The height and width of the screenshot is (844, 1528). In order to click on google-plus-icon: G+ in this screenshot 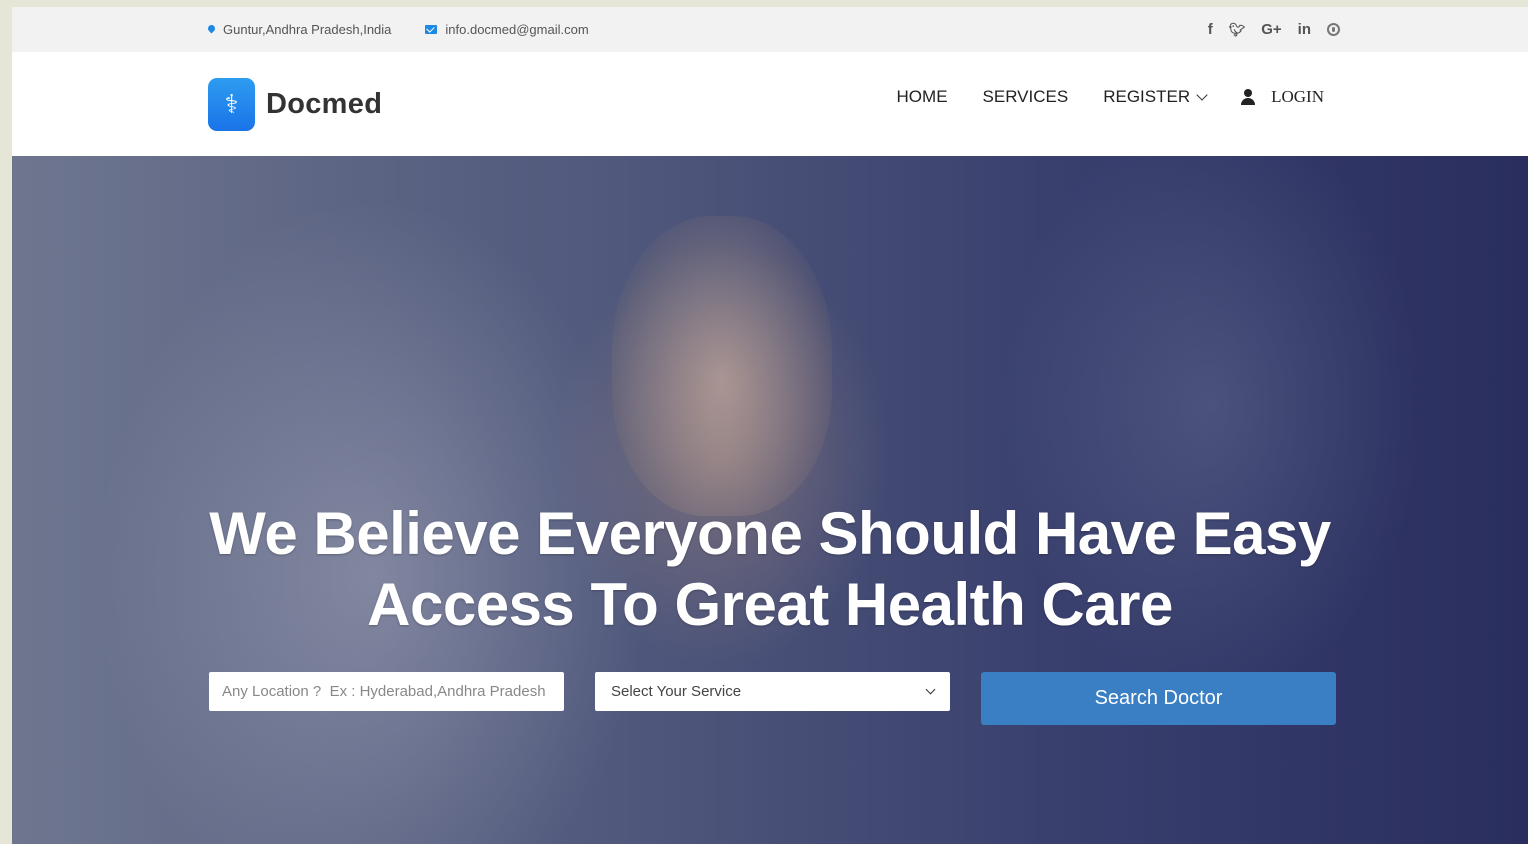, I will do `click(1271, 29)`.